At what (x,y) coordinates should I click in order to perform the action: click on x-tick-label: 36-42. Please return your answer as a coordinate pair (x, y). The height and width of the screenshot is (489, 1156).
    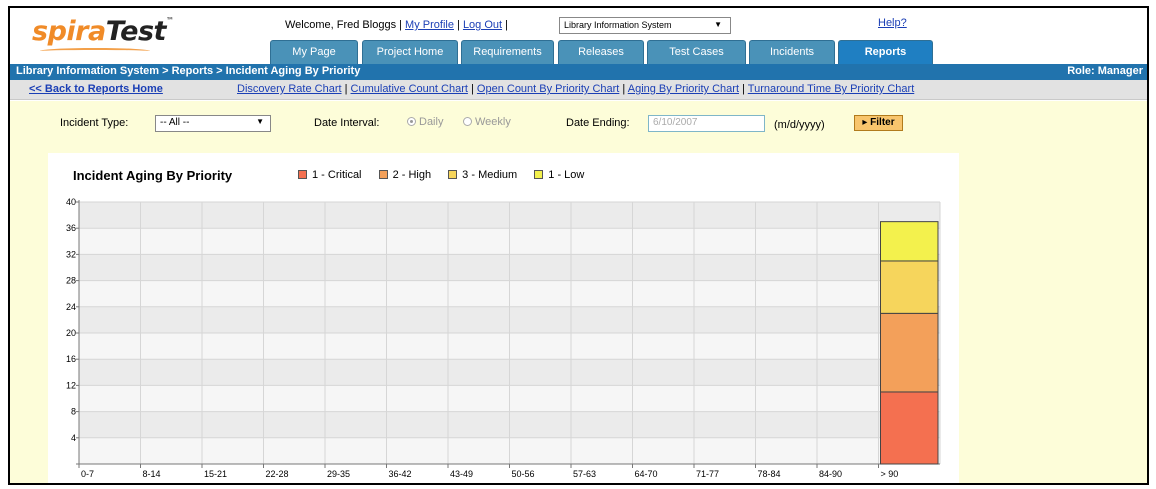
    Looking at the image, I should click on (400, 474).